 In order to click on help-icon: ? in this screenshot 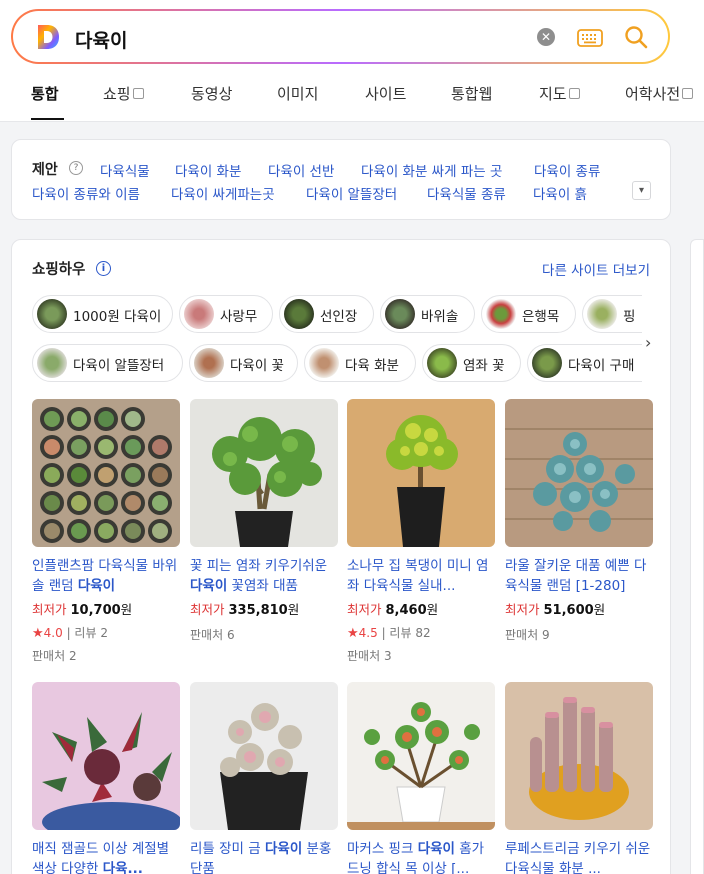, I will do `click(76, 168)`.